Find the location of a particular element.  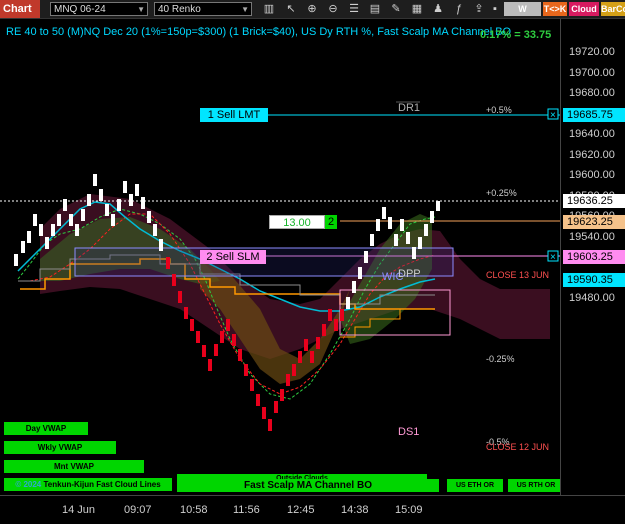

sell-slm-order: 2 Sell SLM is located at coordinates (233, 257).